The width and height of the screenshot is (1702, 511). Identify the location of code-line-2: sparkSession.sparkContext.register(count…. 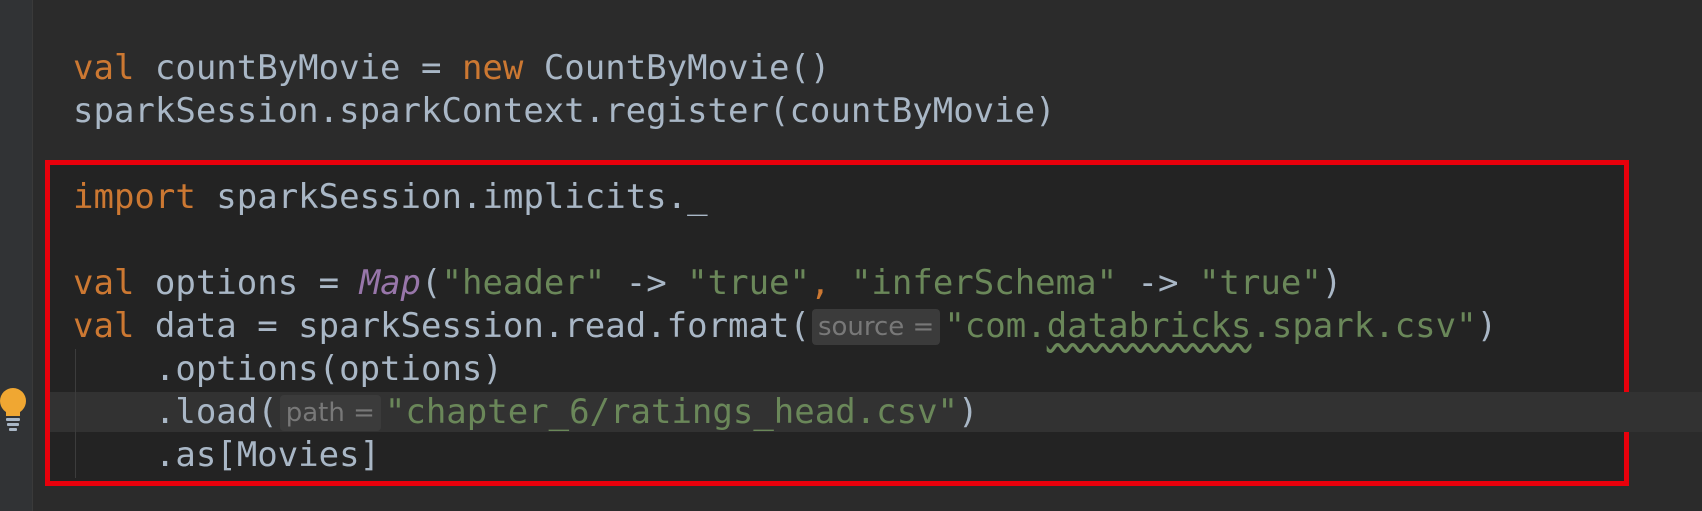
(564, 111).